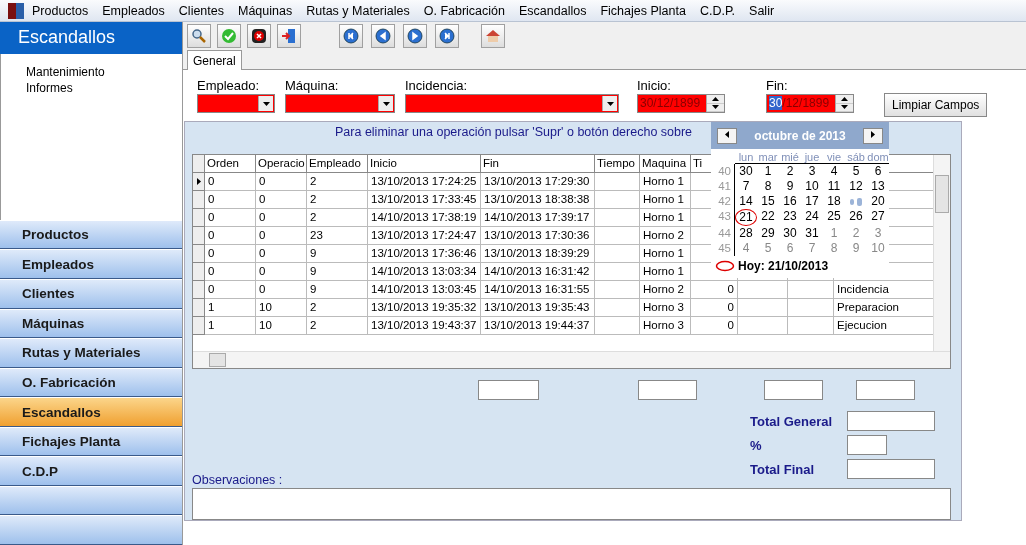 The image size is (1026, 545). What do you see at coordinates (768, 157) in the screenshot?
I see `weekday-label: mar` at bounding box center [768, 157].